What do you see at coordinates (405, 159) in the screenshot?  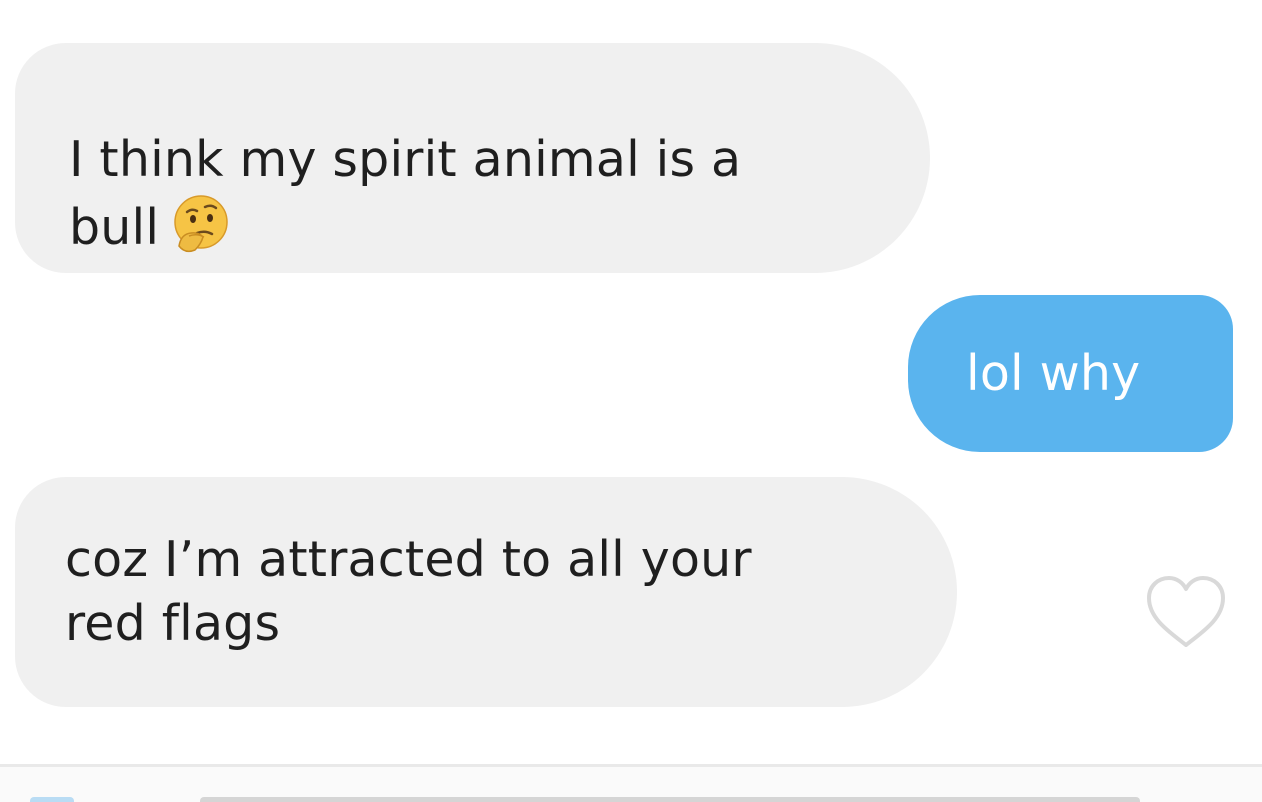 I see `message-text-line: I think my spirit animal is a` at bounding box center [405, 159].